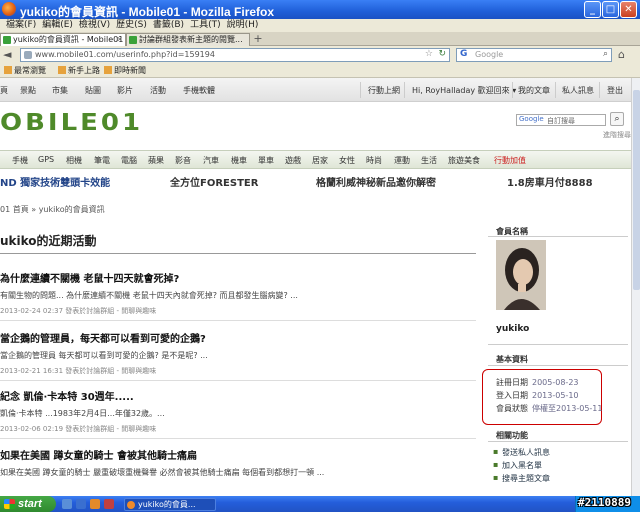 This screenshot has height=512, width=640. What do you see at coordinates (102, 160) in the screenshot?
I see `category-notebook: 筆電` at bounding box center [102, 160].